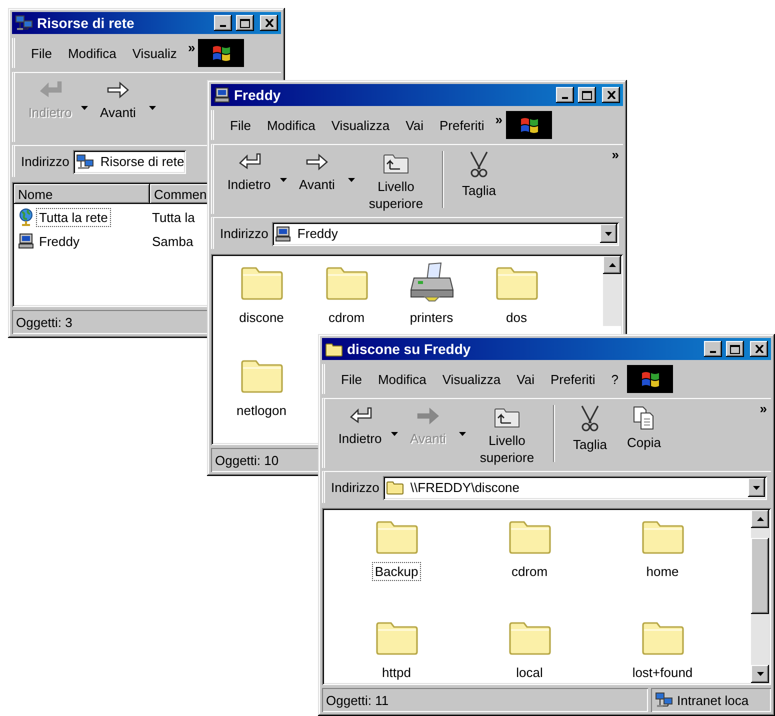 The height and width of the screenshot is (716, 775). Describe the element at coordinates (575, 488) in the screenshot. I see `address-field: \\FREDDY\discone` at that location.